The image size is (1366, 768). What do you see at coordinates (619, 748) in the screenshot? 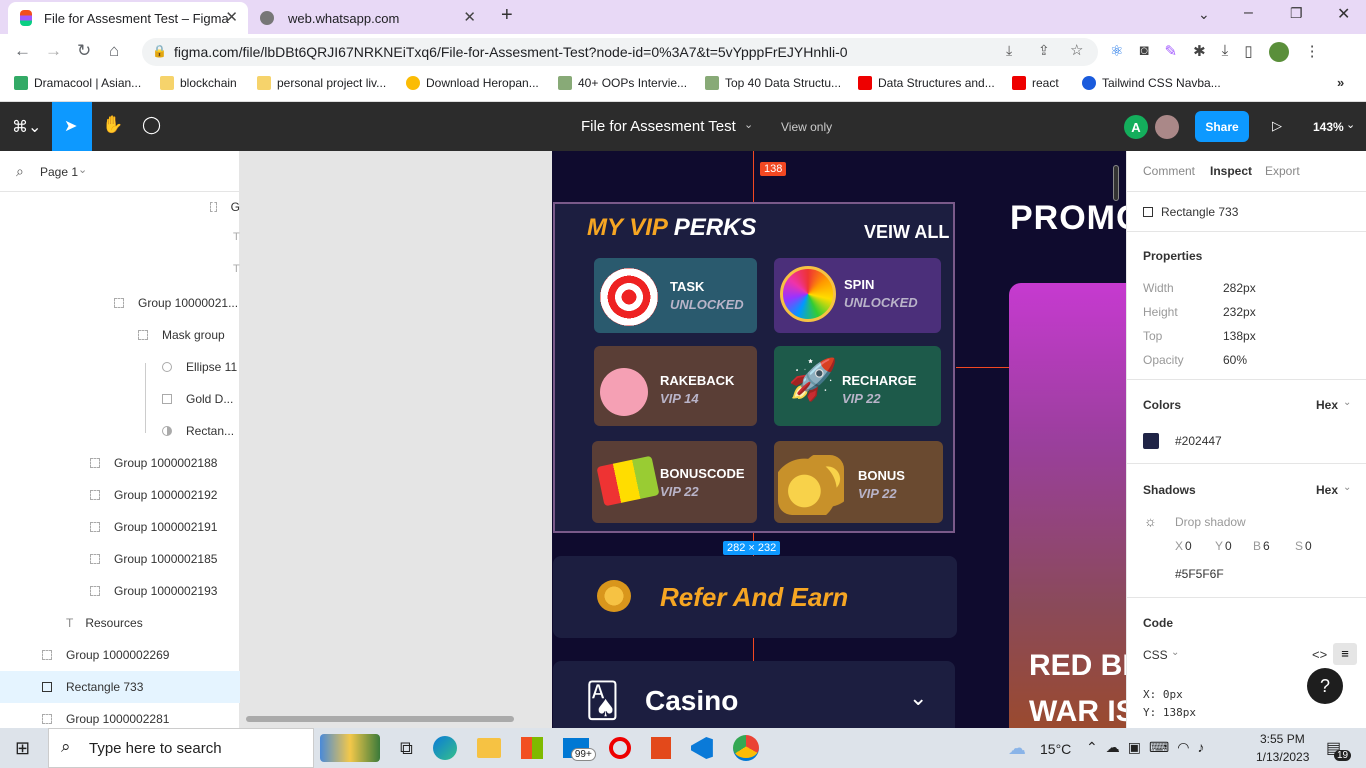
I see `opera-icon` at bounding box center [619, 748].